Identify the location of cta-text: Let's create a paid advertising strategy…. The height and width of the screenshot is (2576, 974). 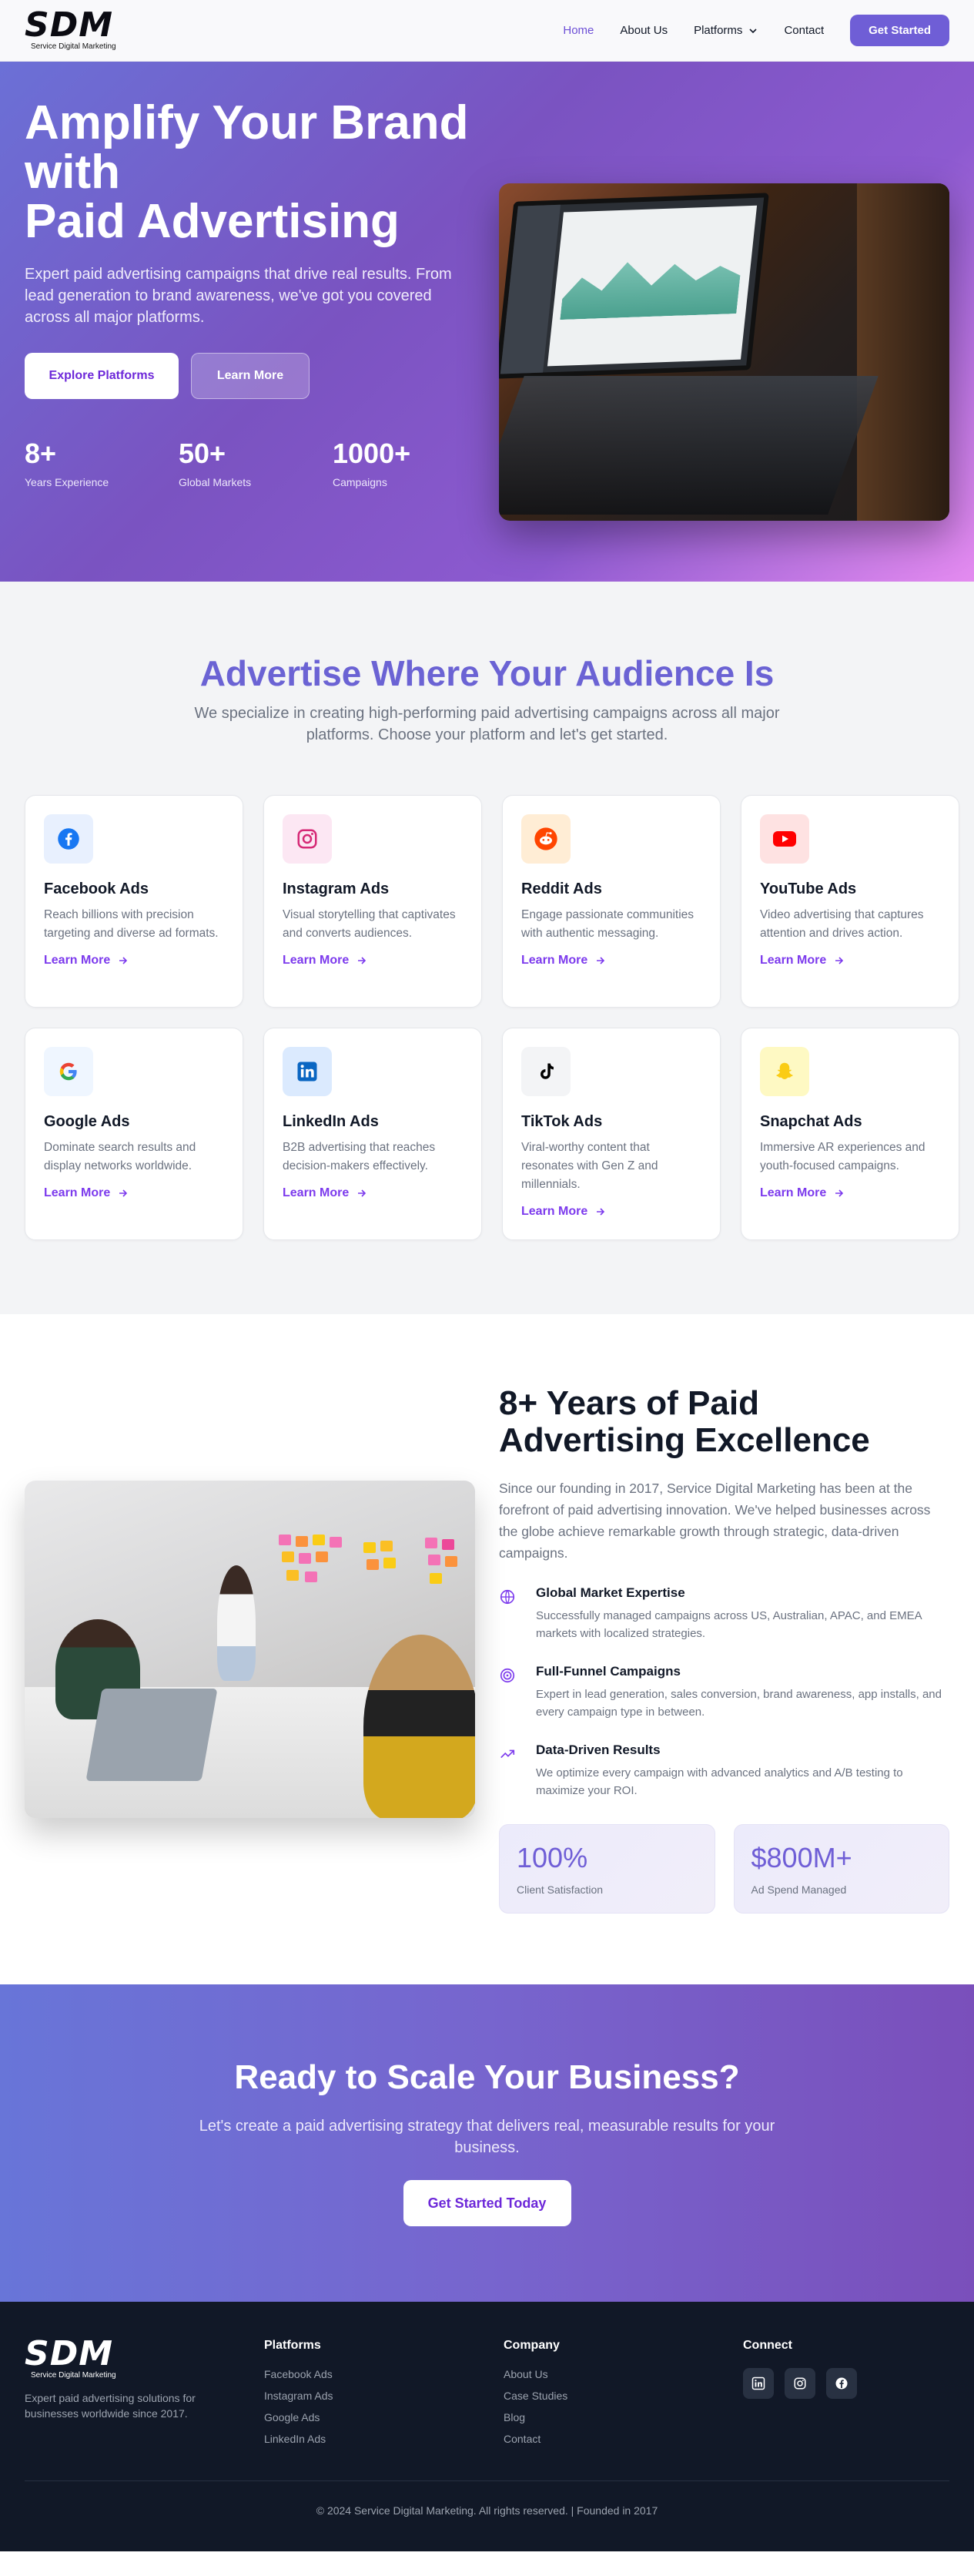
(487, 2137).